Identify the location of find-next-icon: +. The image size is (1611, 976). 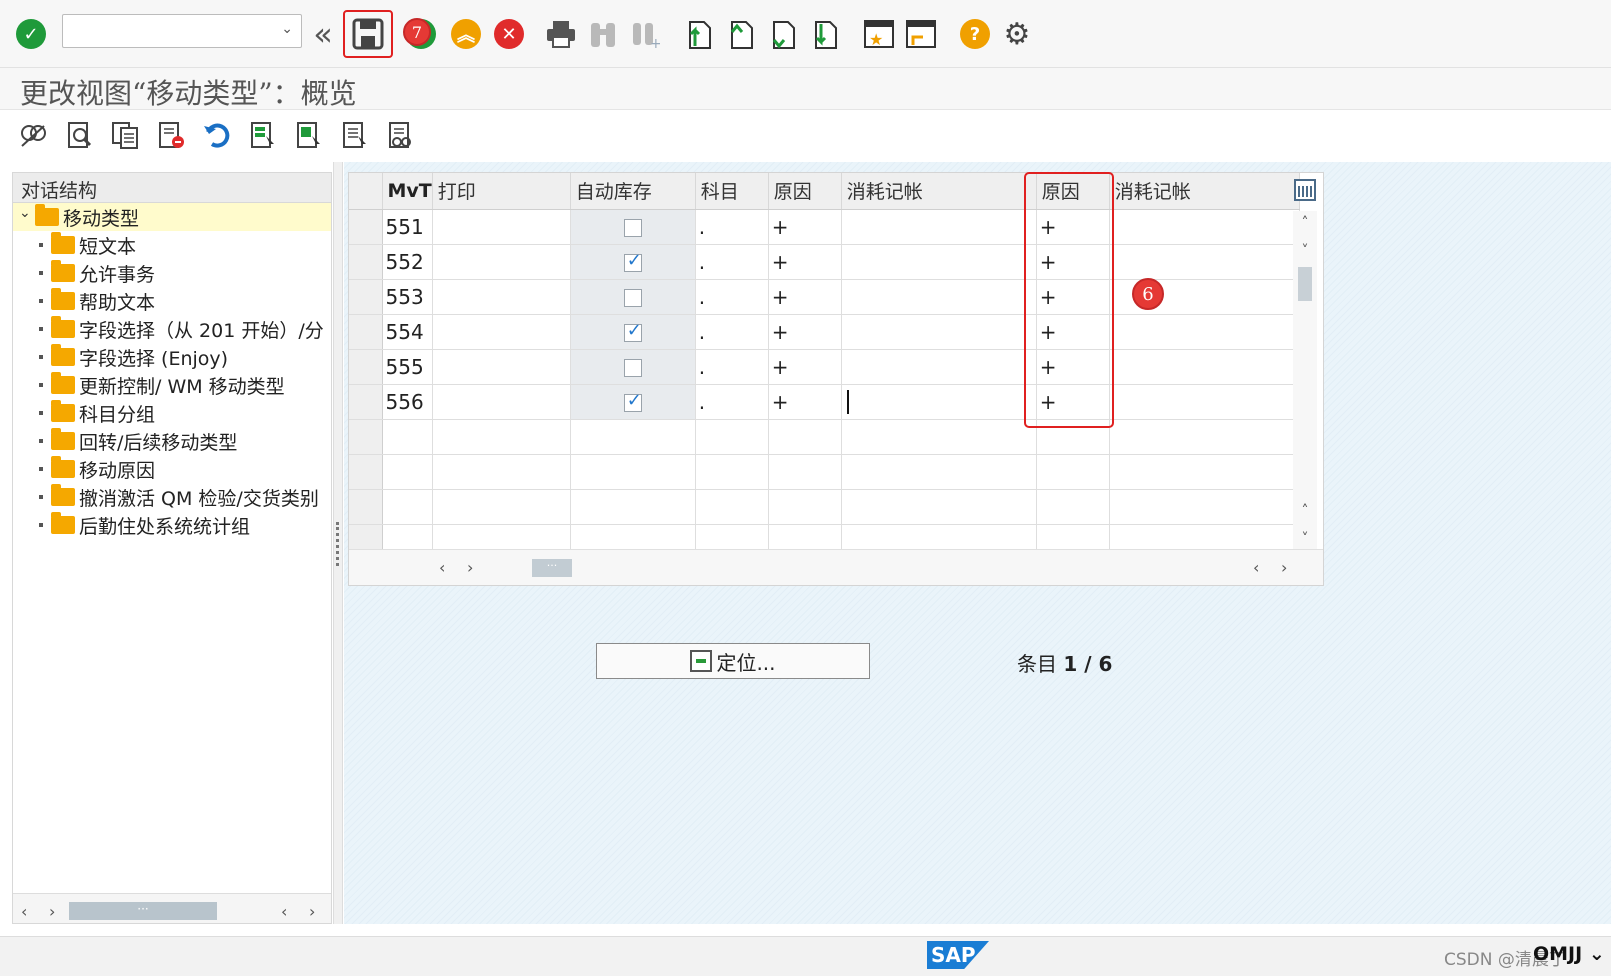
(645, 34).